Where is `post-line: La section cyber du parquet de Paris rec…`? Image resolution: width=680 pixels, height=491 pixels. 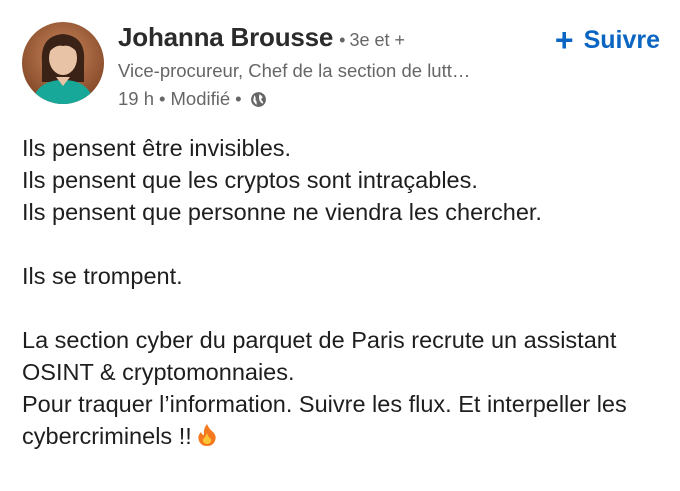
post-line: La section cyber du parquet de Paris rec… is located at coordinates (319, 340).